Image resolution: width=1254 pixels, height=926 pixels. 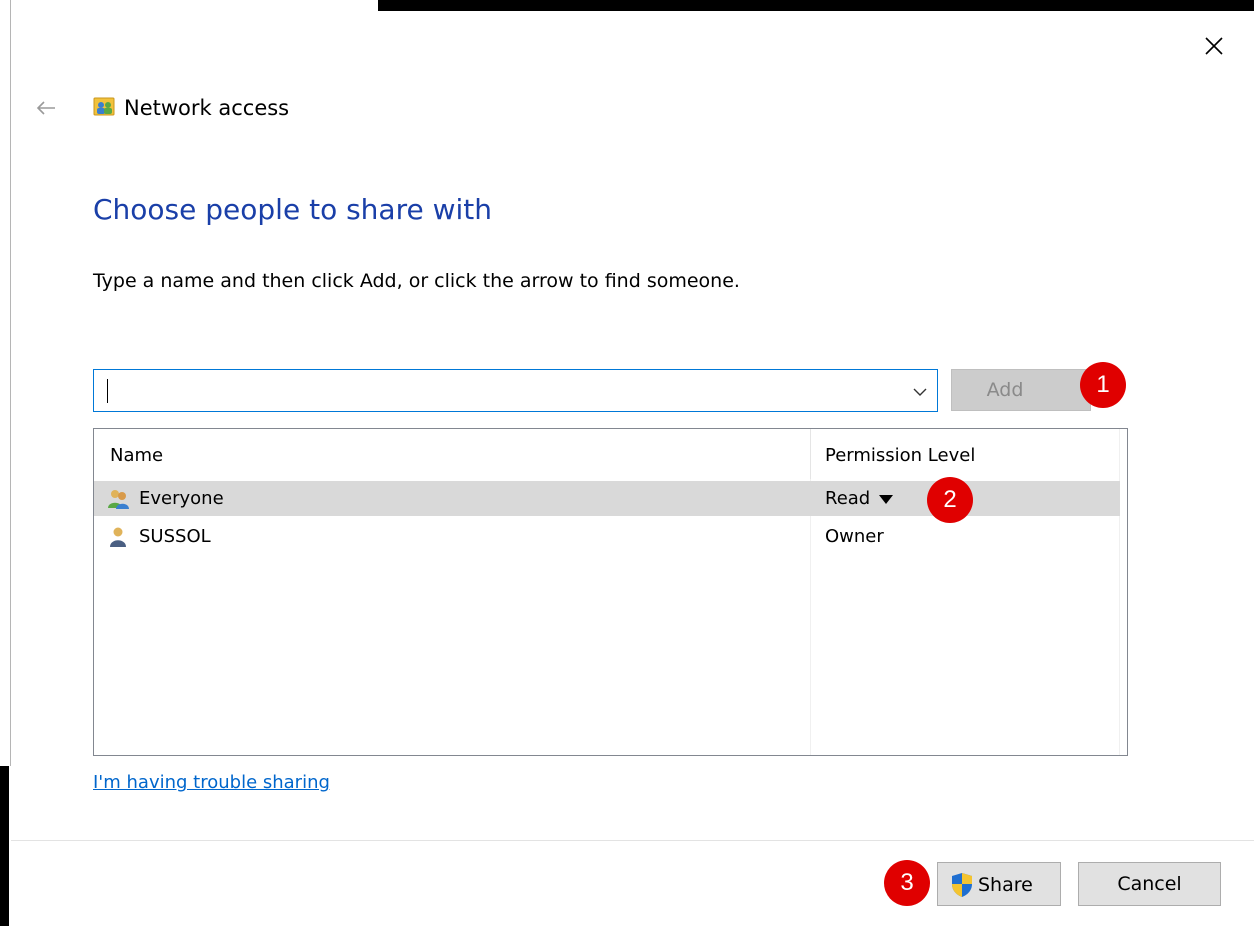 What do you see at coordinates (118, 537) in the screenshot?
I see `user-icon` at bounding box center [118, 537].